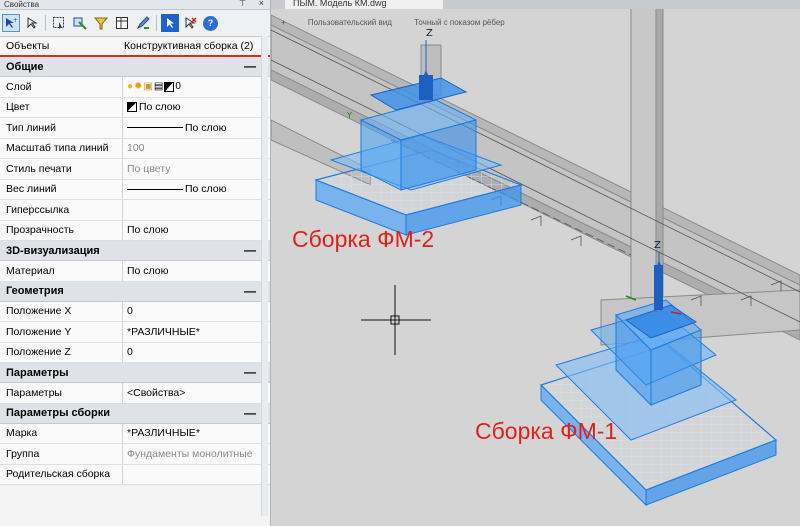 The image size is (800, 526). I want to click on layer-value: ● ✹ ▣ ▤ 0, so click(196, 87).